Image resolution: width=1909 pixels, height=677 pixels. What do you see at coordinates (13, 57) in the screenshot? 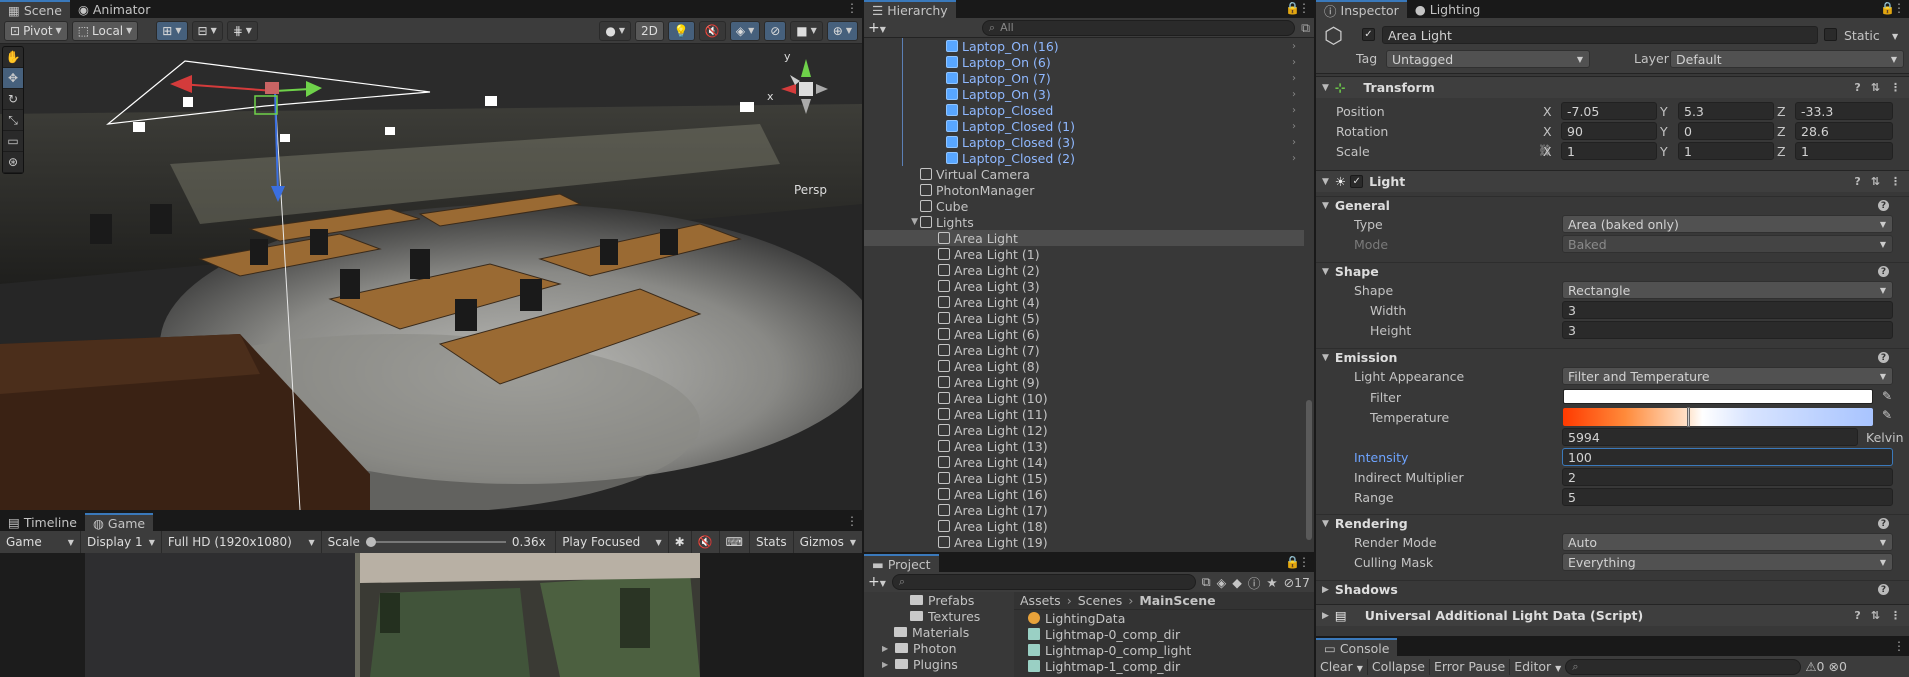
I see `view-tool-button: ✋` at bounding box center [13, 57].